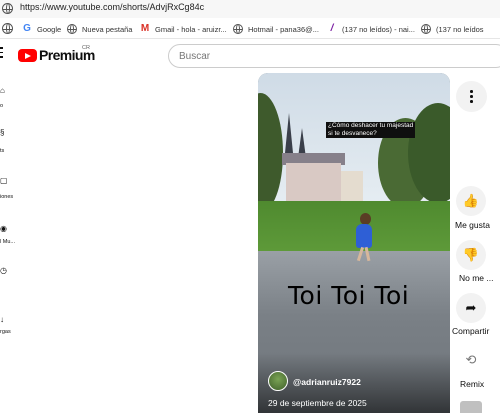 The height and width of the screenshot is (413, 500). I want to click on video-date: 29 de septiembre de 2025, so click(317, 403).